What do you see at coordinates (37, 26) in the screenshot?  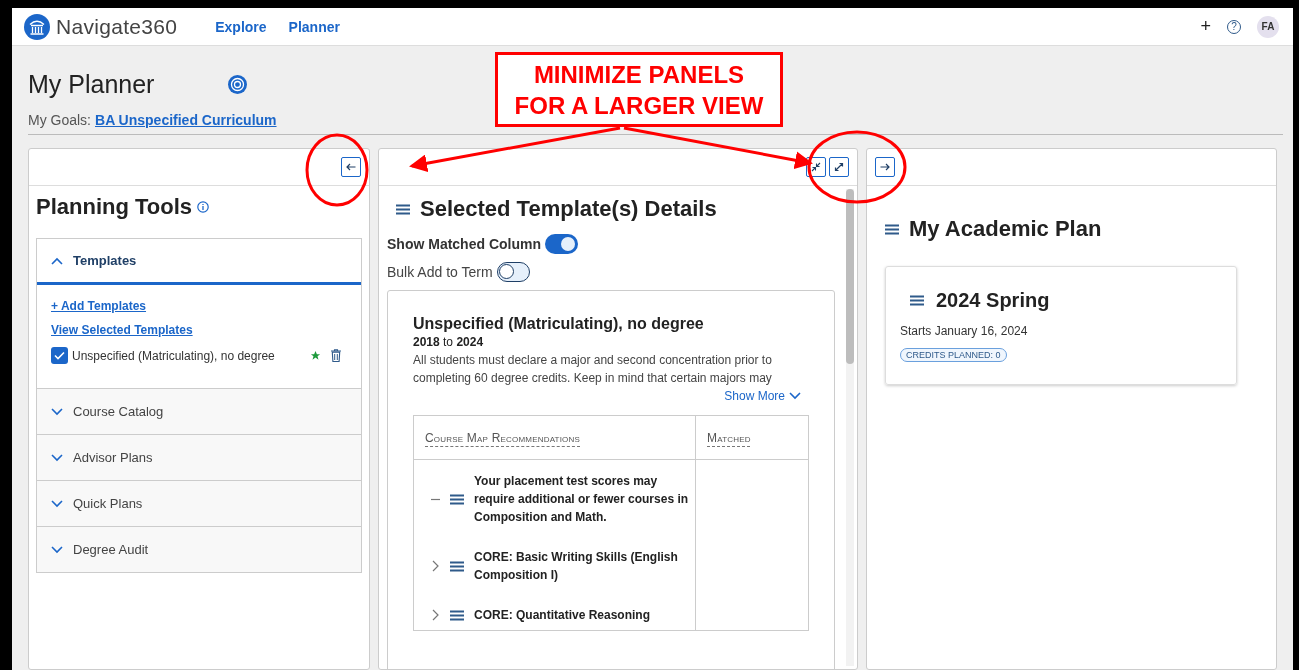 I see `logo-icon` at bounding box center [37, 26].